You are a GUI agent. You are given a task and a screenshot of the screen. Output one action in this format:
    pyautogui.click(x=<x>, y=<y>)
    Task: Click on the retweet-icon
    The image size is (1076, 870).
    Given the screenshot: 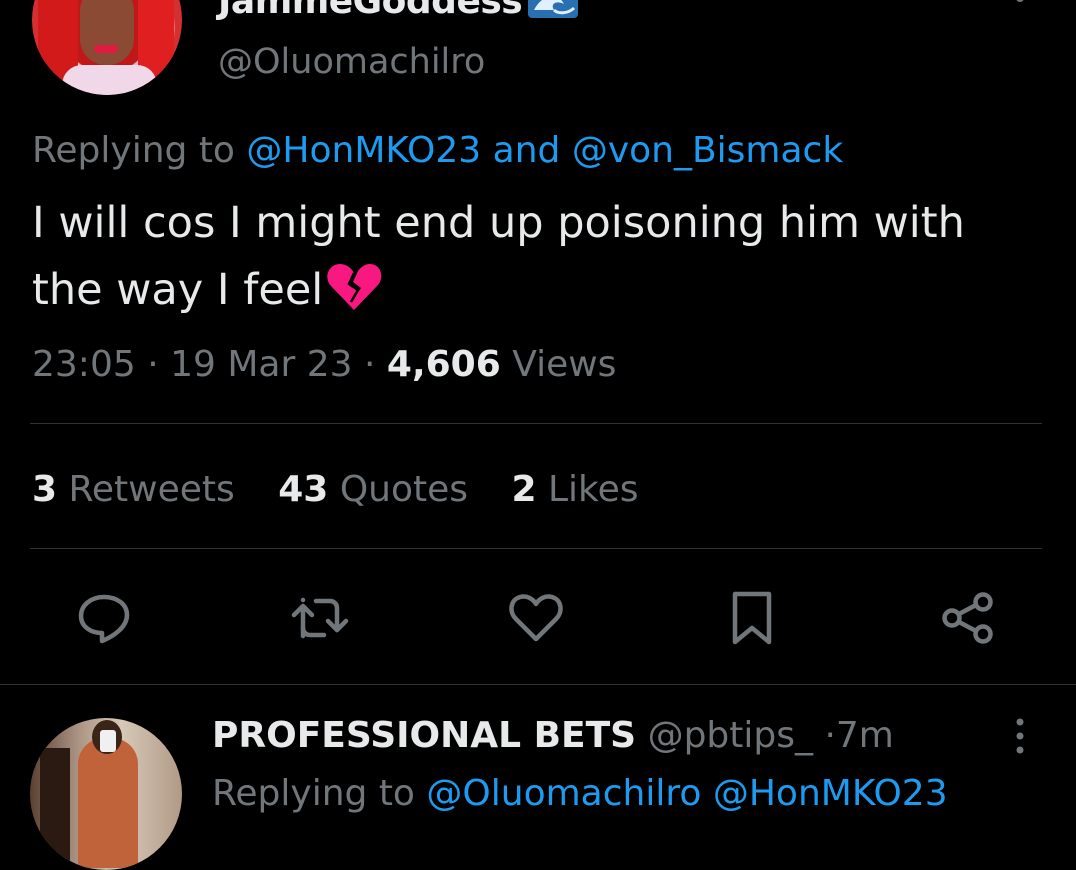 What is the action you would take?
    pyautogui.click(x=320, y=618)
    